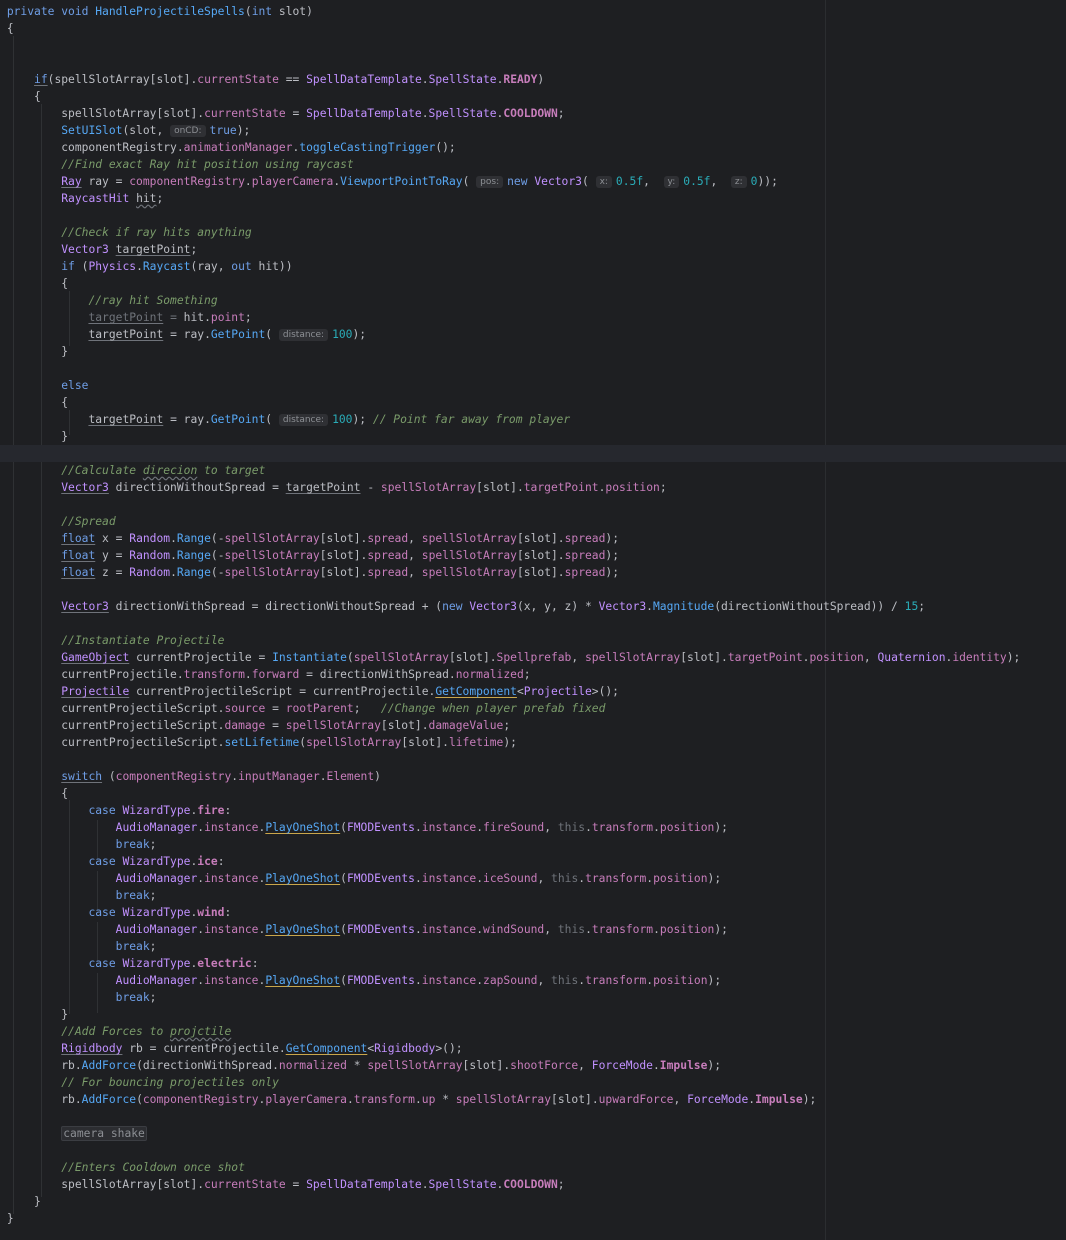 This screenshot has height=1240, width=1066. What do you see at coordinates (362, 419) in the screenshot?
I see `code-token: );` at bounding box center [362, 419].